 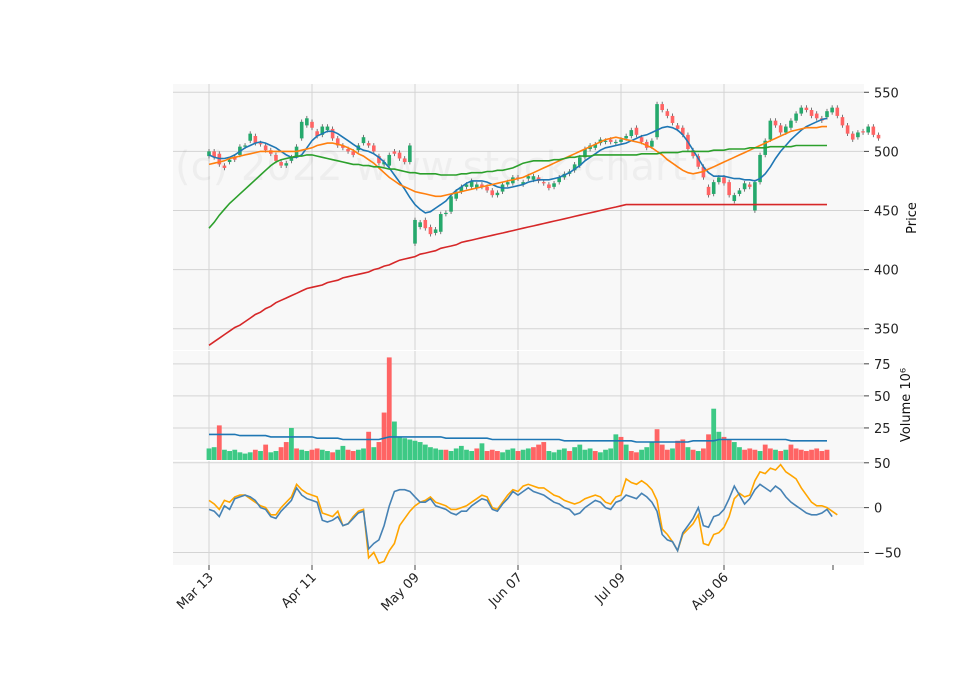 What do you see at coordinates (299, 590) in the screenshot?
I see `x-tick-label: Apr 11` at bounding box center [299, 590].